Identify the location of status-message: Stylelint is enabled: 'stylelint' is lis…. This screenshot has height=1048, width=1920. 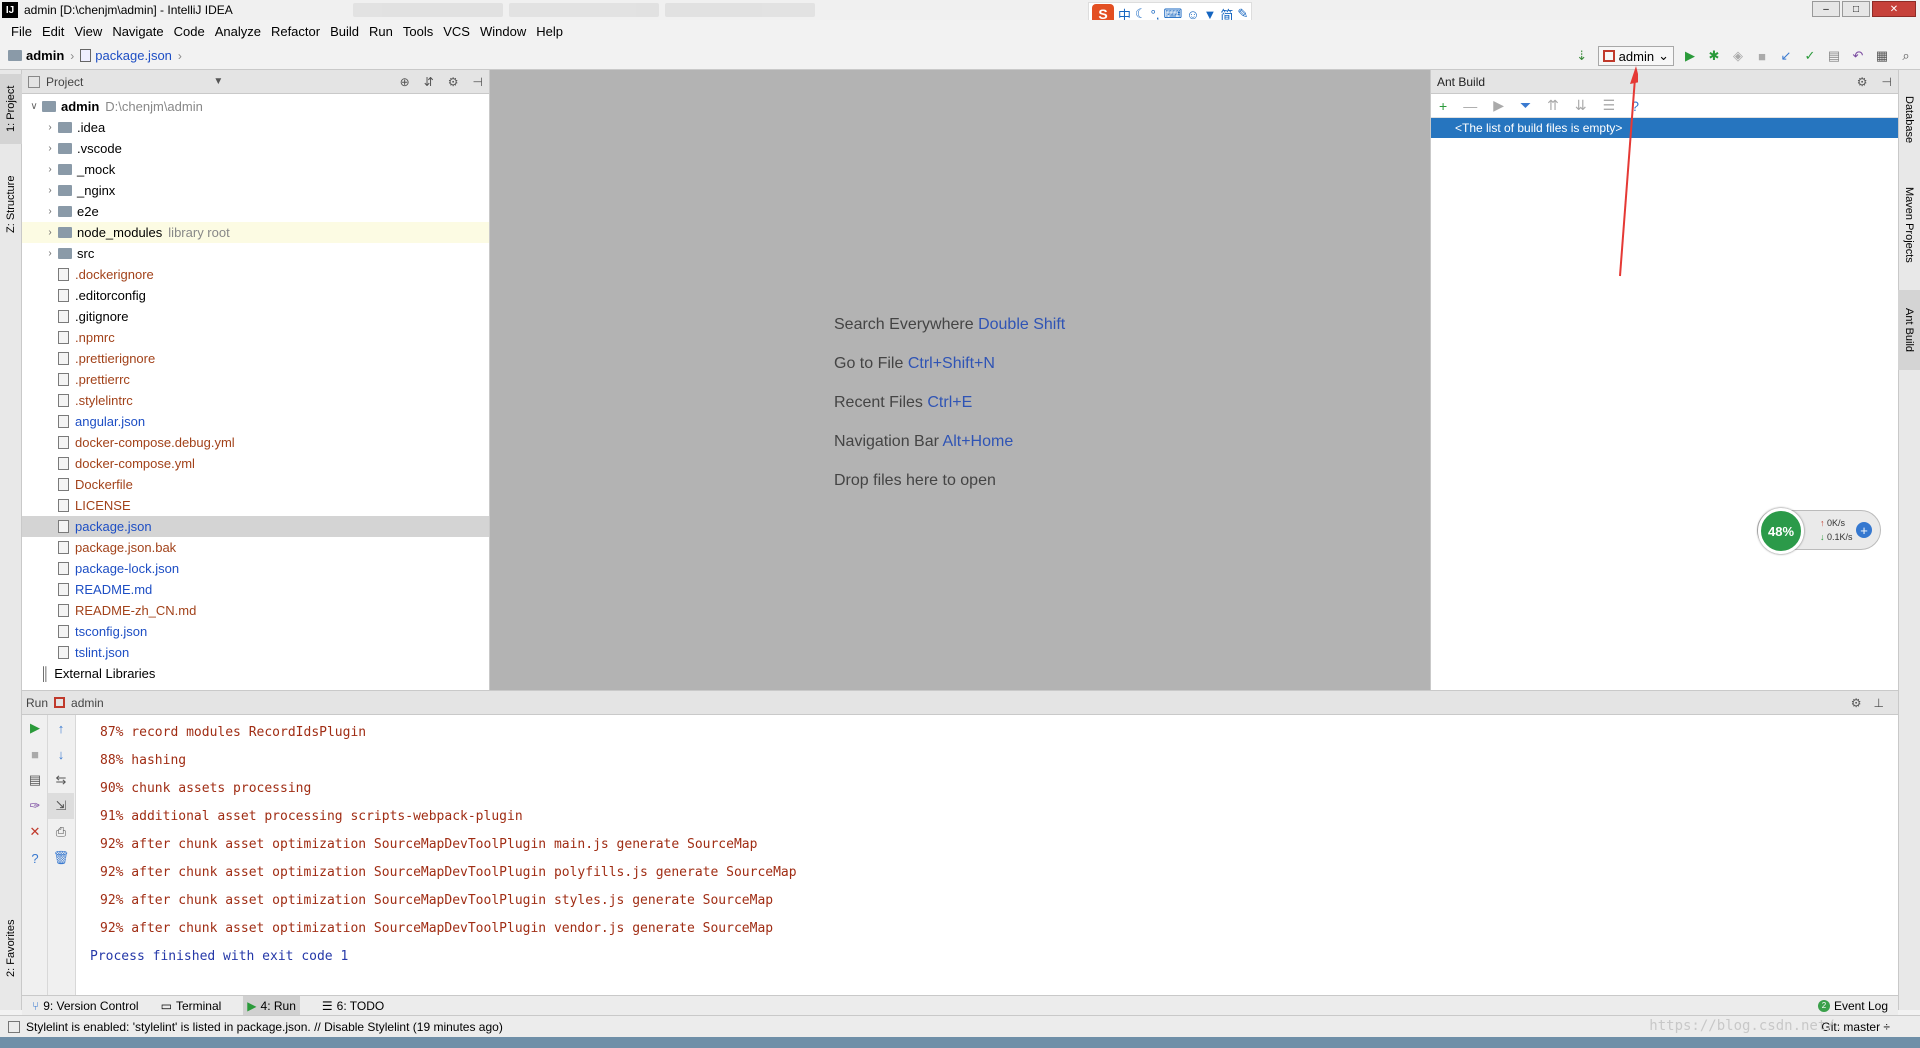
(264, 1027).